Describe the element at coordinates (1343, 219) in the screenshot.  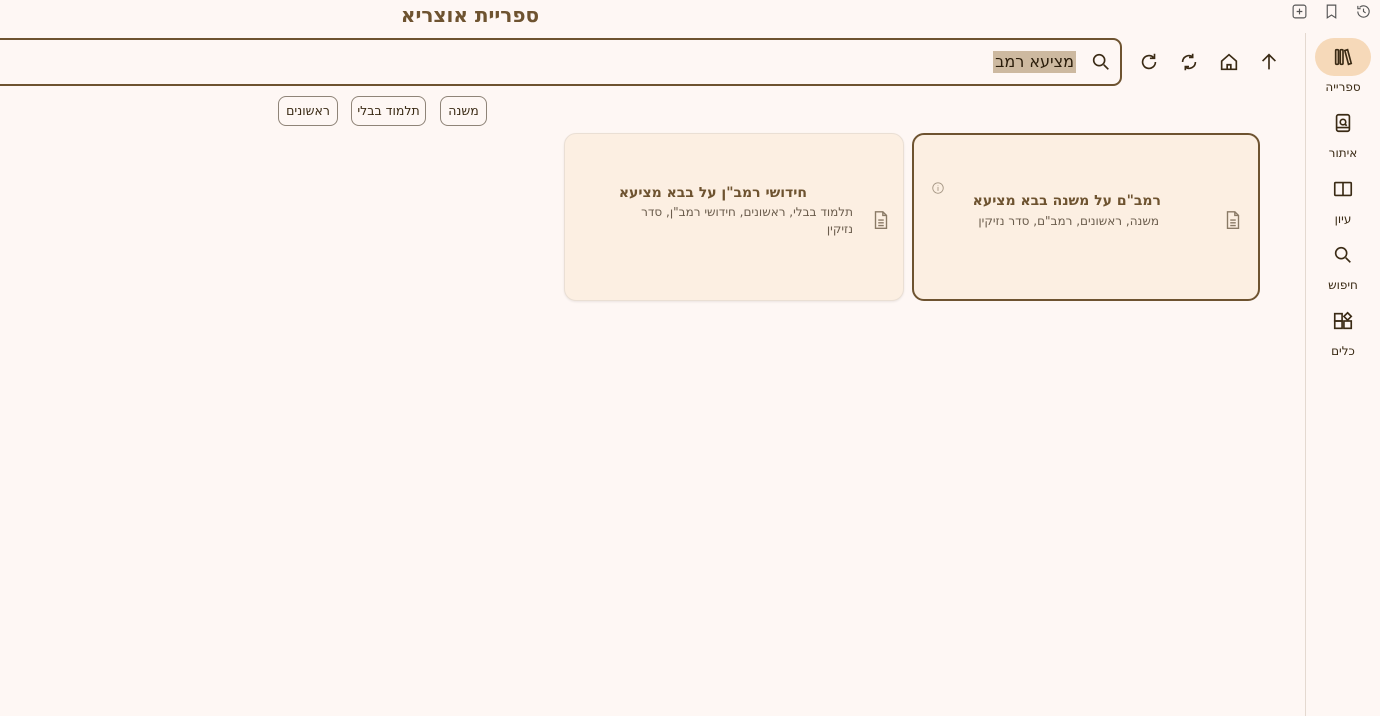
I see `sidebar-item-label: עיון` at that location.